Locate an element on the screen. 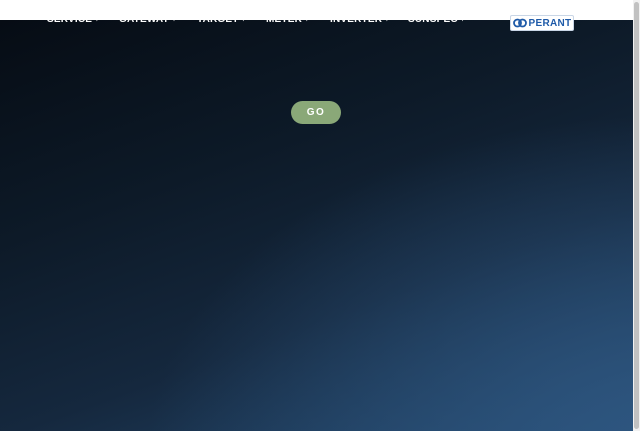  logo-text: PERANT is located at coordinates (550, 23).